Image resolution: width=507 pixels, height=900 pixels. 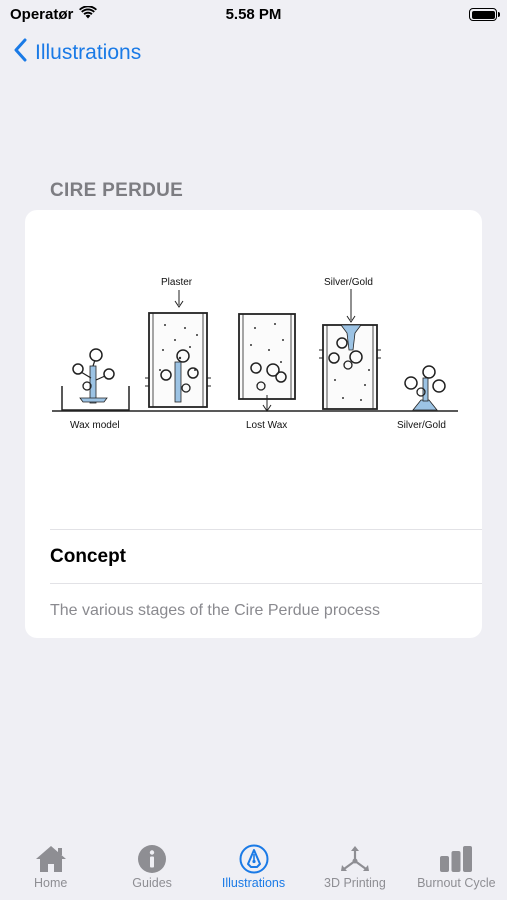 I want to click on tab-home: Home, so click(x=50, y=869).